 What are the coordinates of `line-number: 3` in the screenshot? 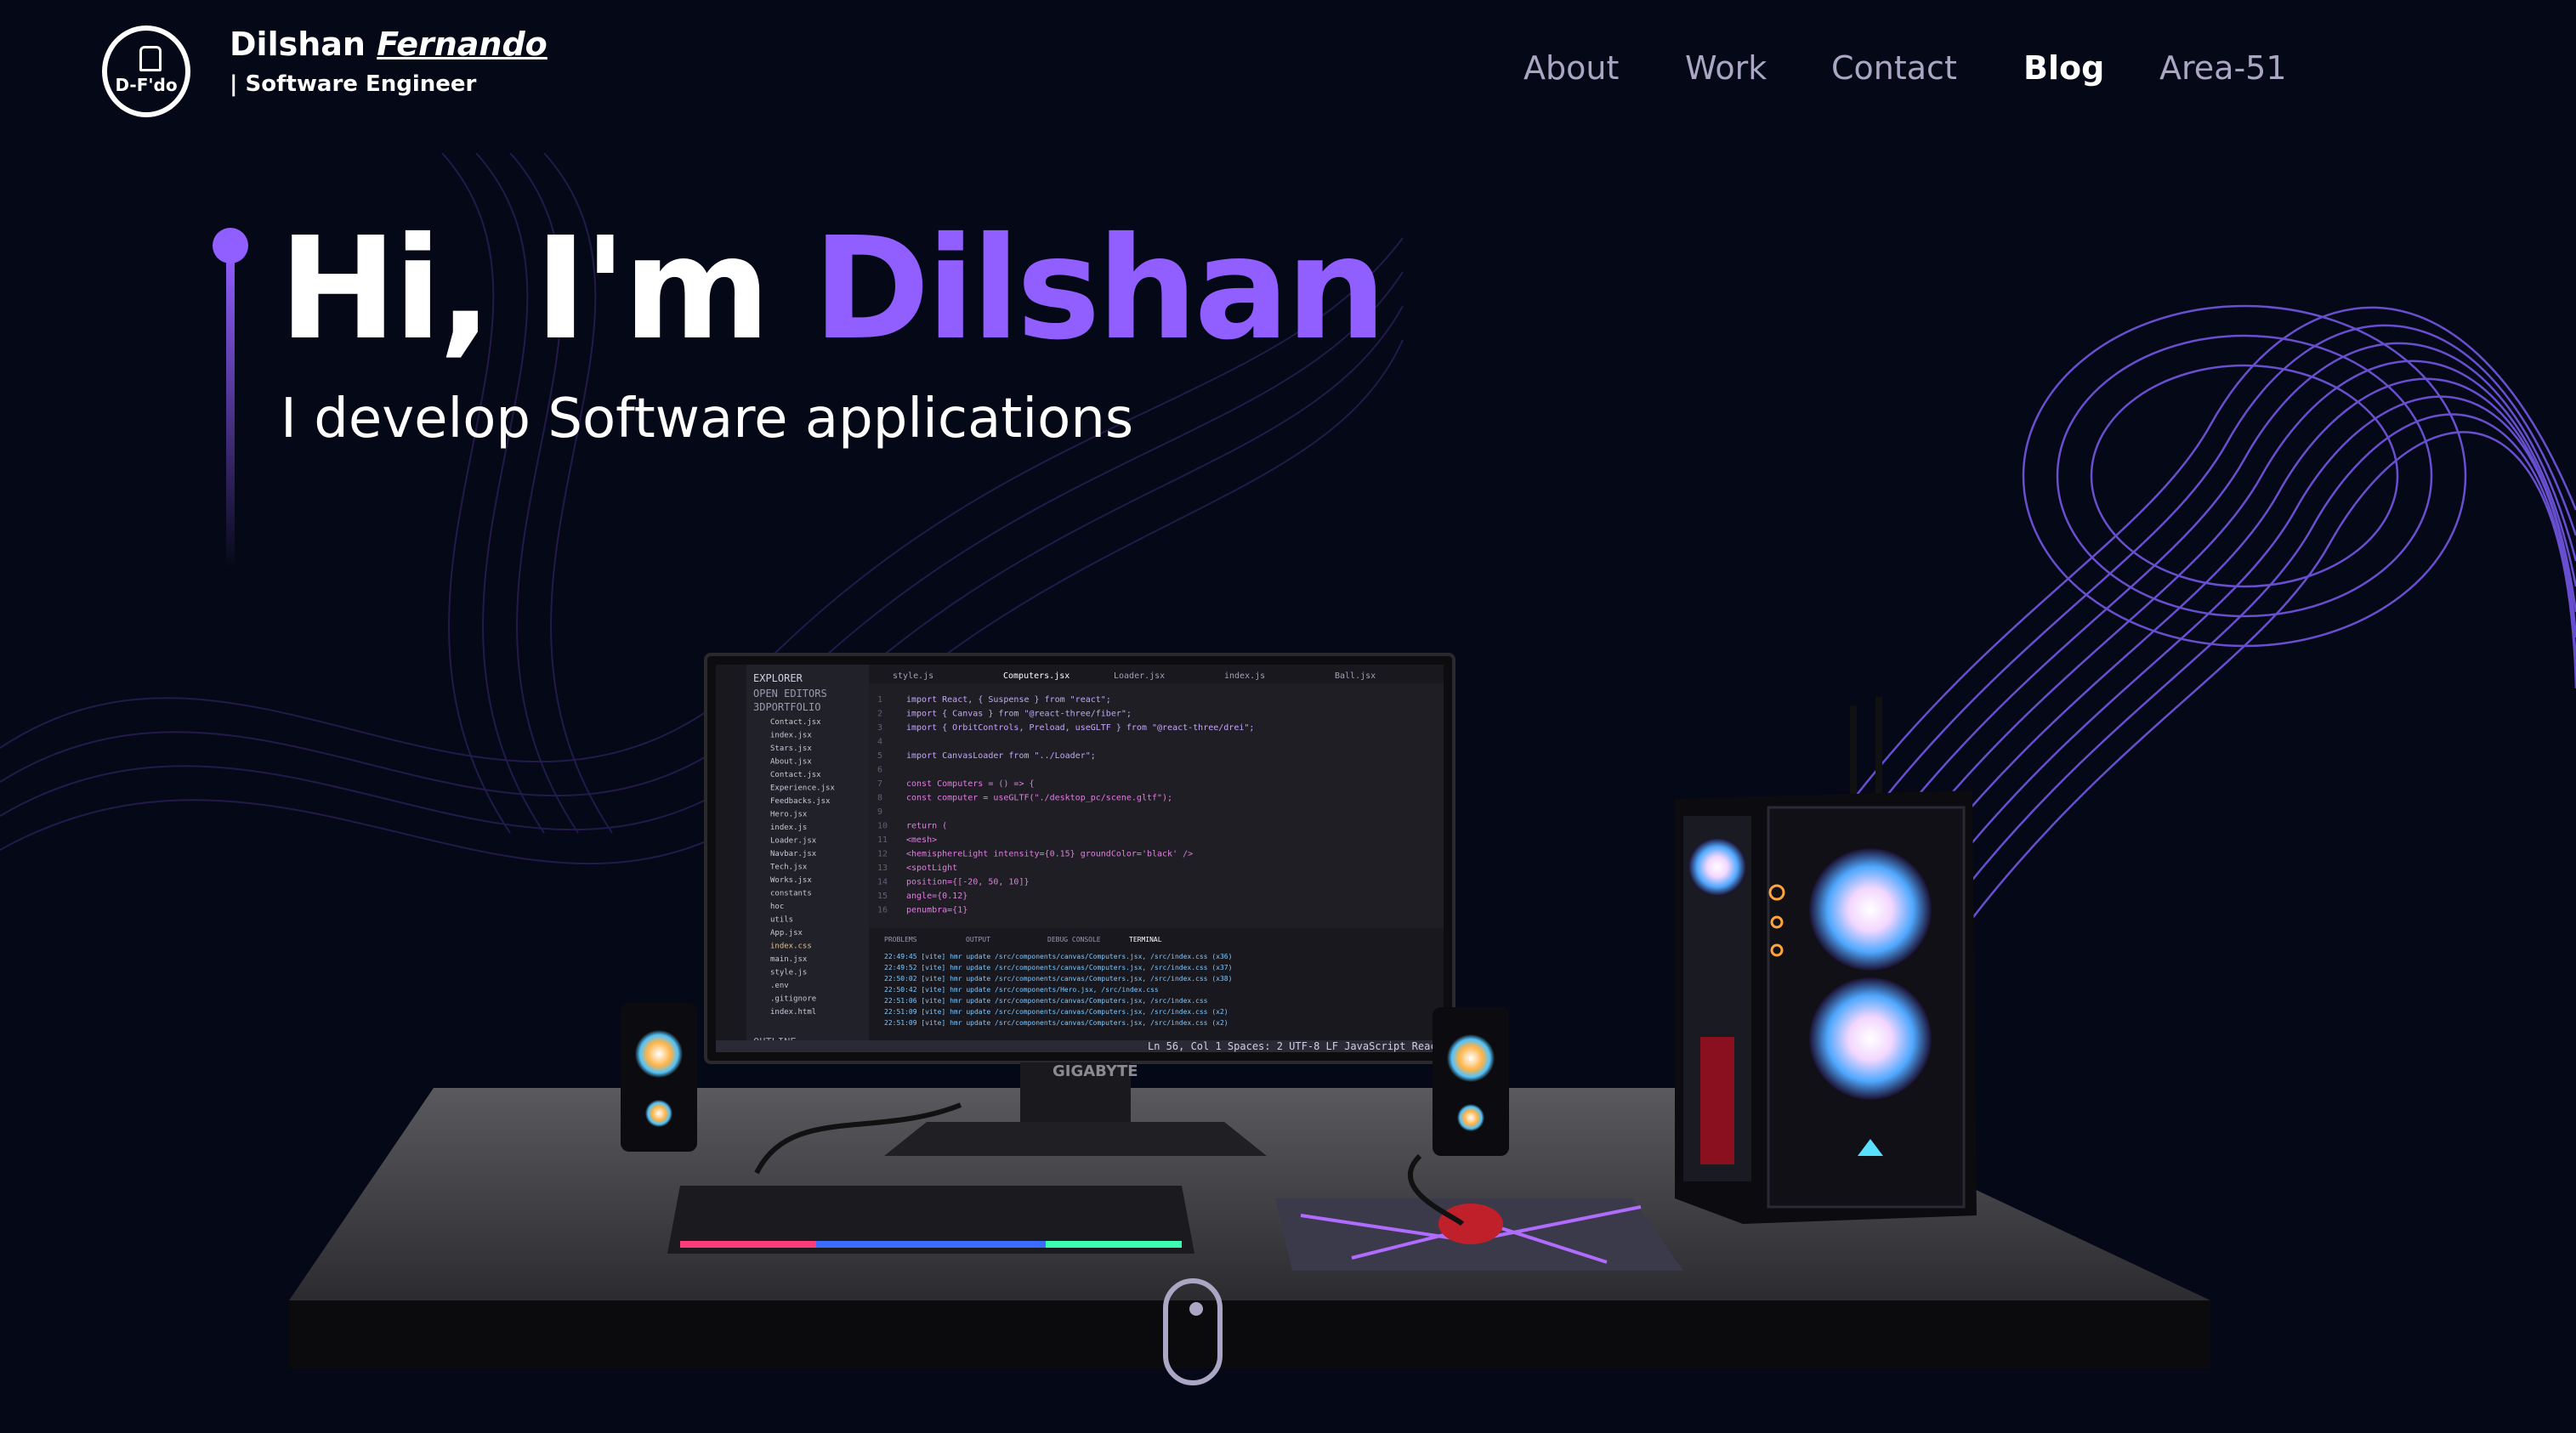 It's located at (880, 728).